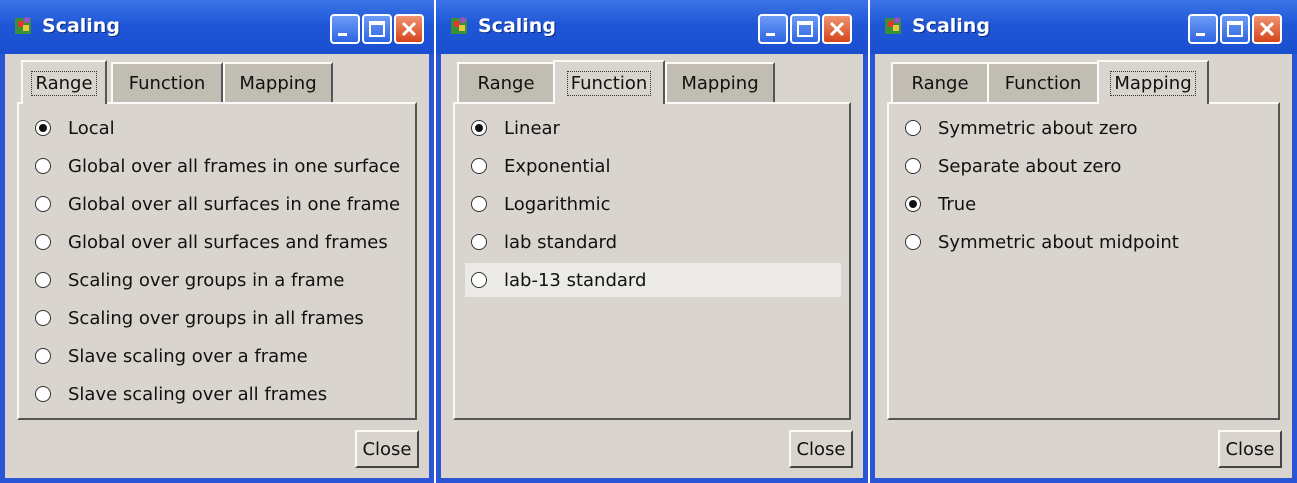  Describe the element at coordinates (653, 204) in the screenshot. I see `radio-option: Logarithmic` at that location.